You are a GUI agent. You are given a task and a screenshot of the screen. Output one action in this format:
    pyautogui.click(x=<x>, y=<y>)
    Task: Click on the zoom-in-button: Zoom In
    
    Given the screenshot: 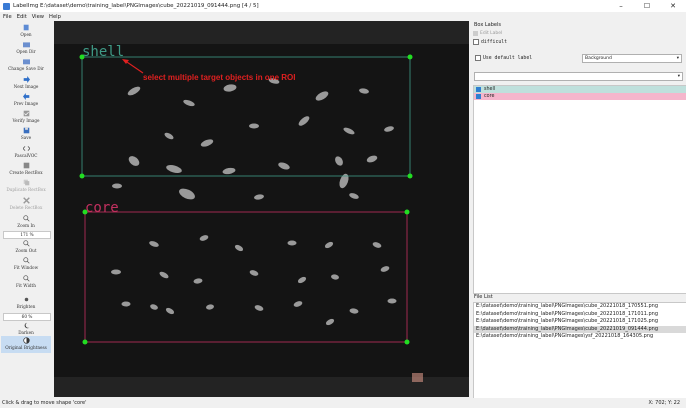 What is the action you would take?
    pyautogui.click(x=26, y=221)
    